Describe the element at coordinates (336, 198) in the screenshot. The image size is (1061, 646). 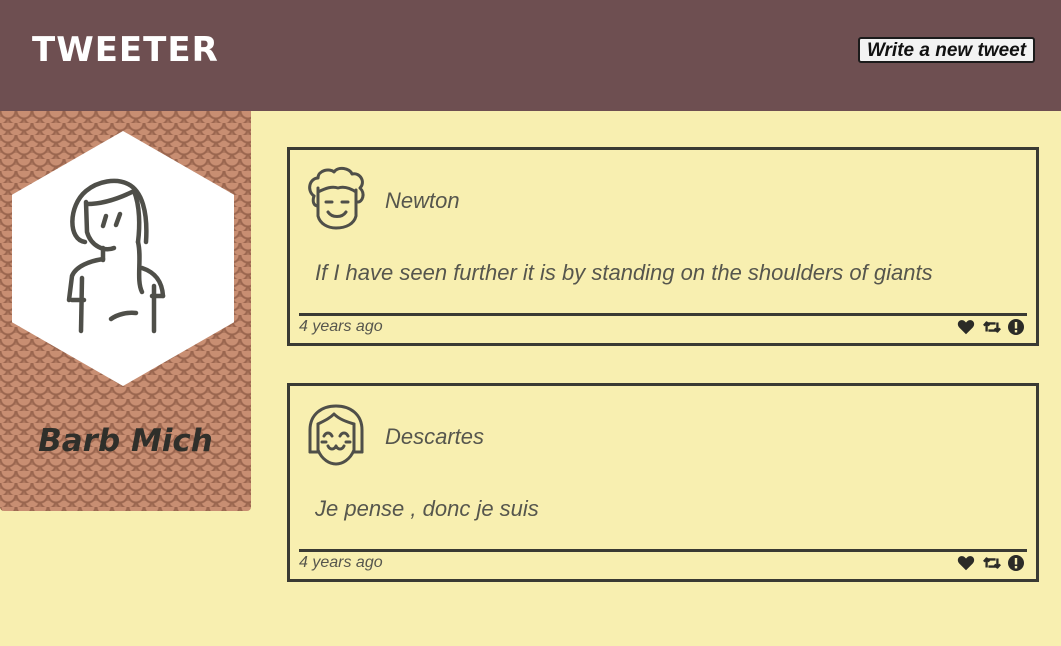
I see `newton-avatar-icon` at that location.